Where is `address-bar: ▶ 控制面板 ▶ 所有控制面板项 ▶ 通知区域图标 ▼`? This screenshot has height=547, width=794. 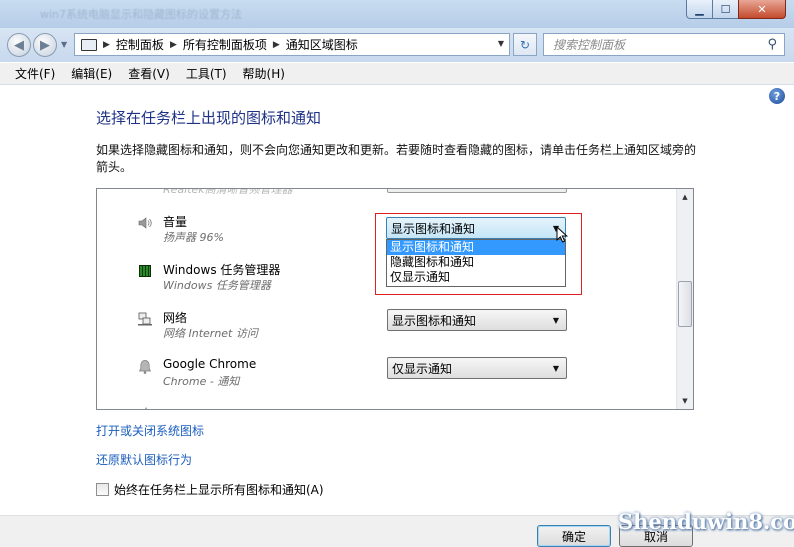
address-bar: ▶ 控制面板 ▶ 所有控制面板项 ▶ 通知区域图标 ▼ is located at coordinates (292, 44).